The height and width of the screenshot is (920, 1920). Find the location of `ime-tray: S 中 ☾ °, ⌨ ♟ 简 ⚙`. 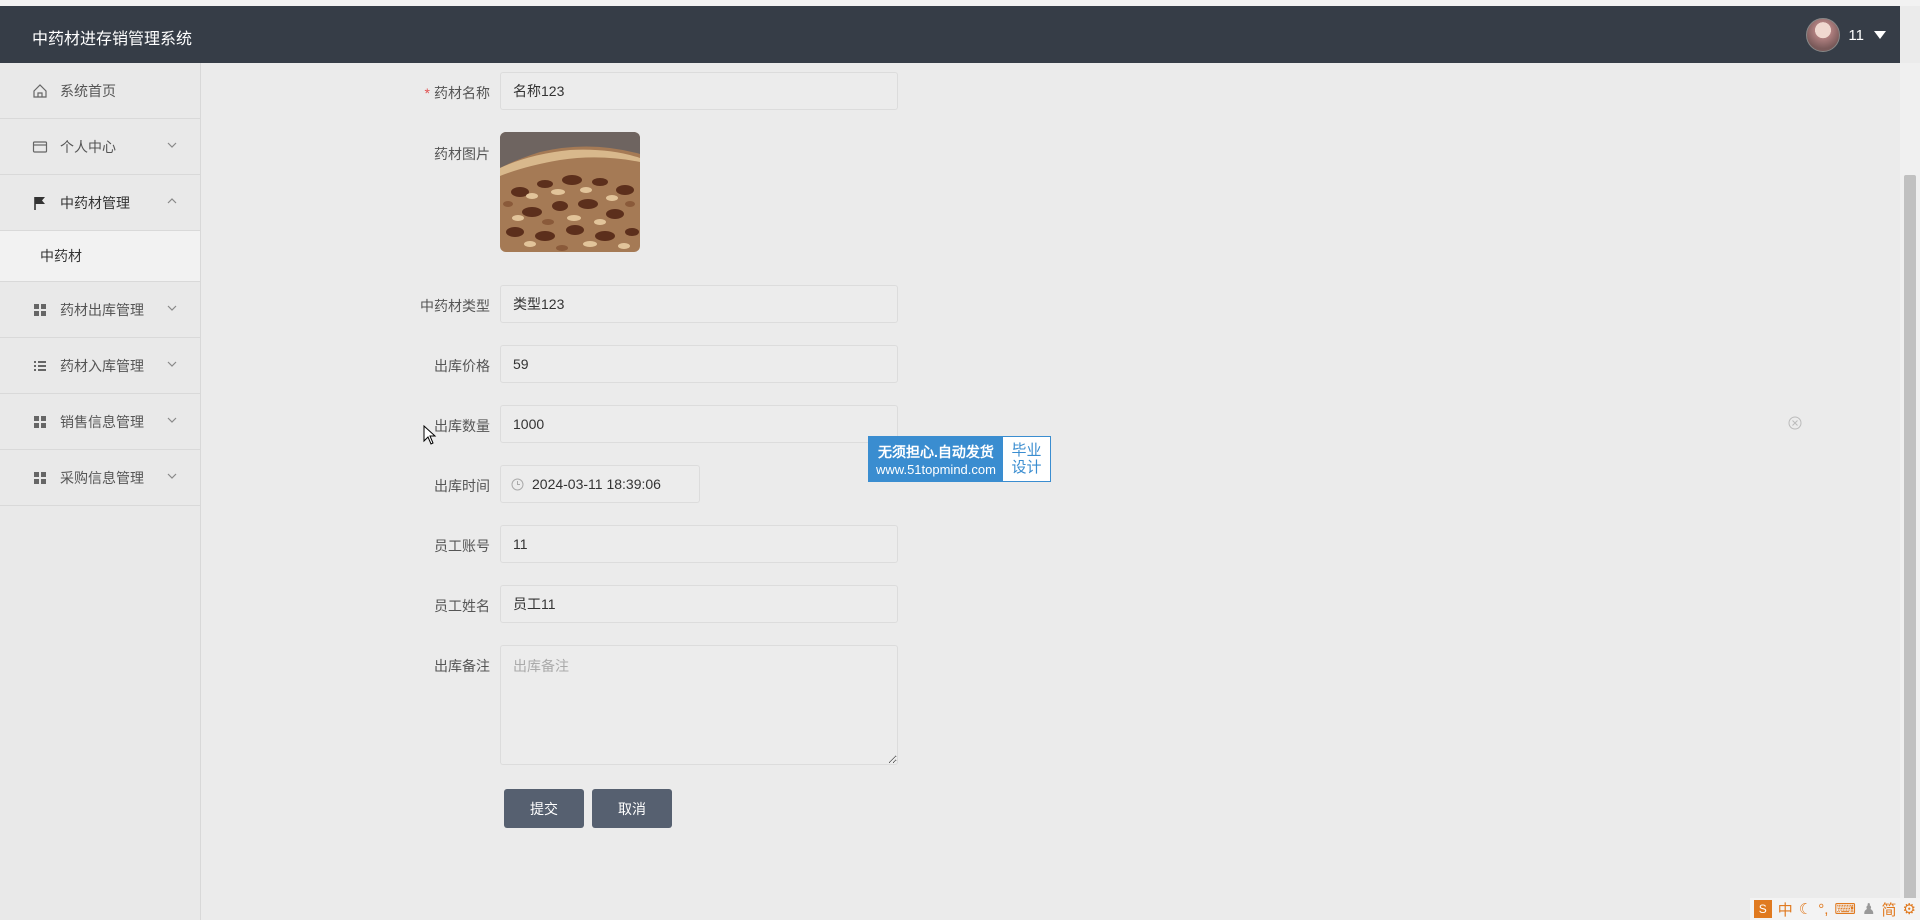

ime-tray: S 中 ☾ °, ⌨ ♟ 简 ⚙ is located at coordinates (1834, 909).